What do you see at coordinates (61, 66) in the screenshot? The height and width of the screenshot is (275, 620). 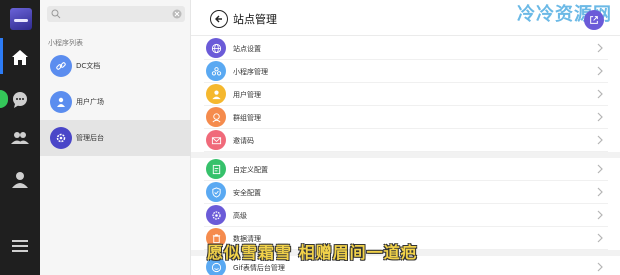 I see `link-icon` at bounding box center [61, 66].